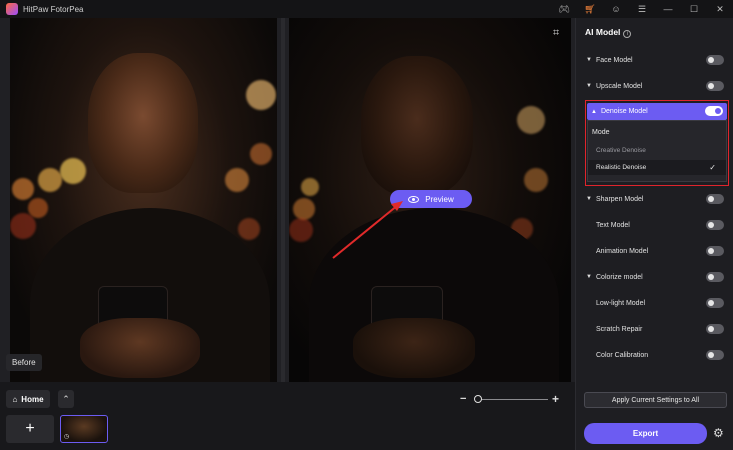  I want to click on model-row-face: ▼ Face Model, so click(655, 60).